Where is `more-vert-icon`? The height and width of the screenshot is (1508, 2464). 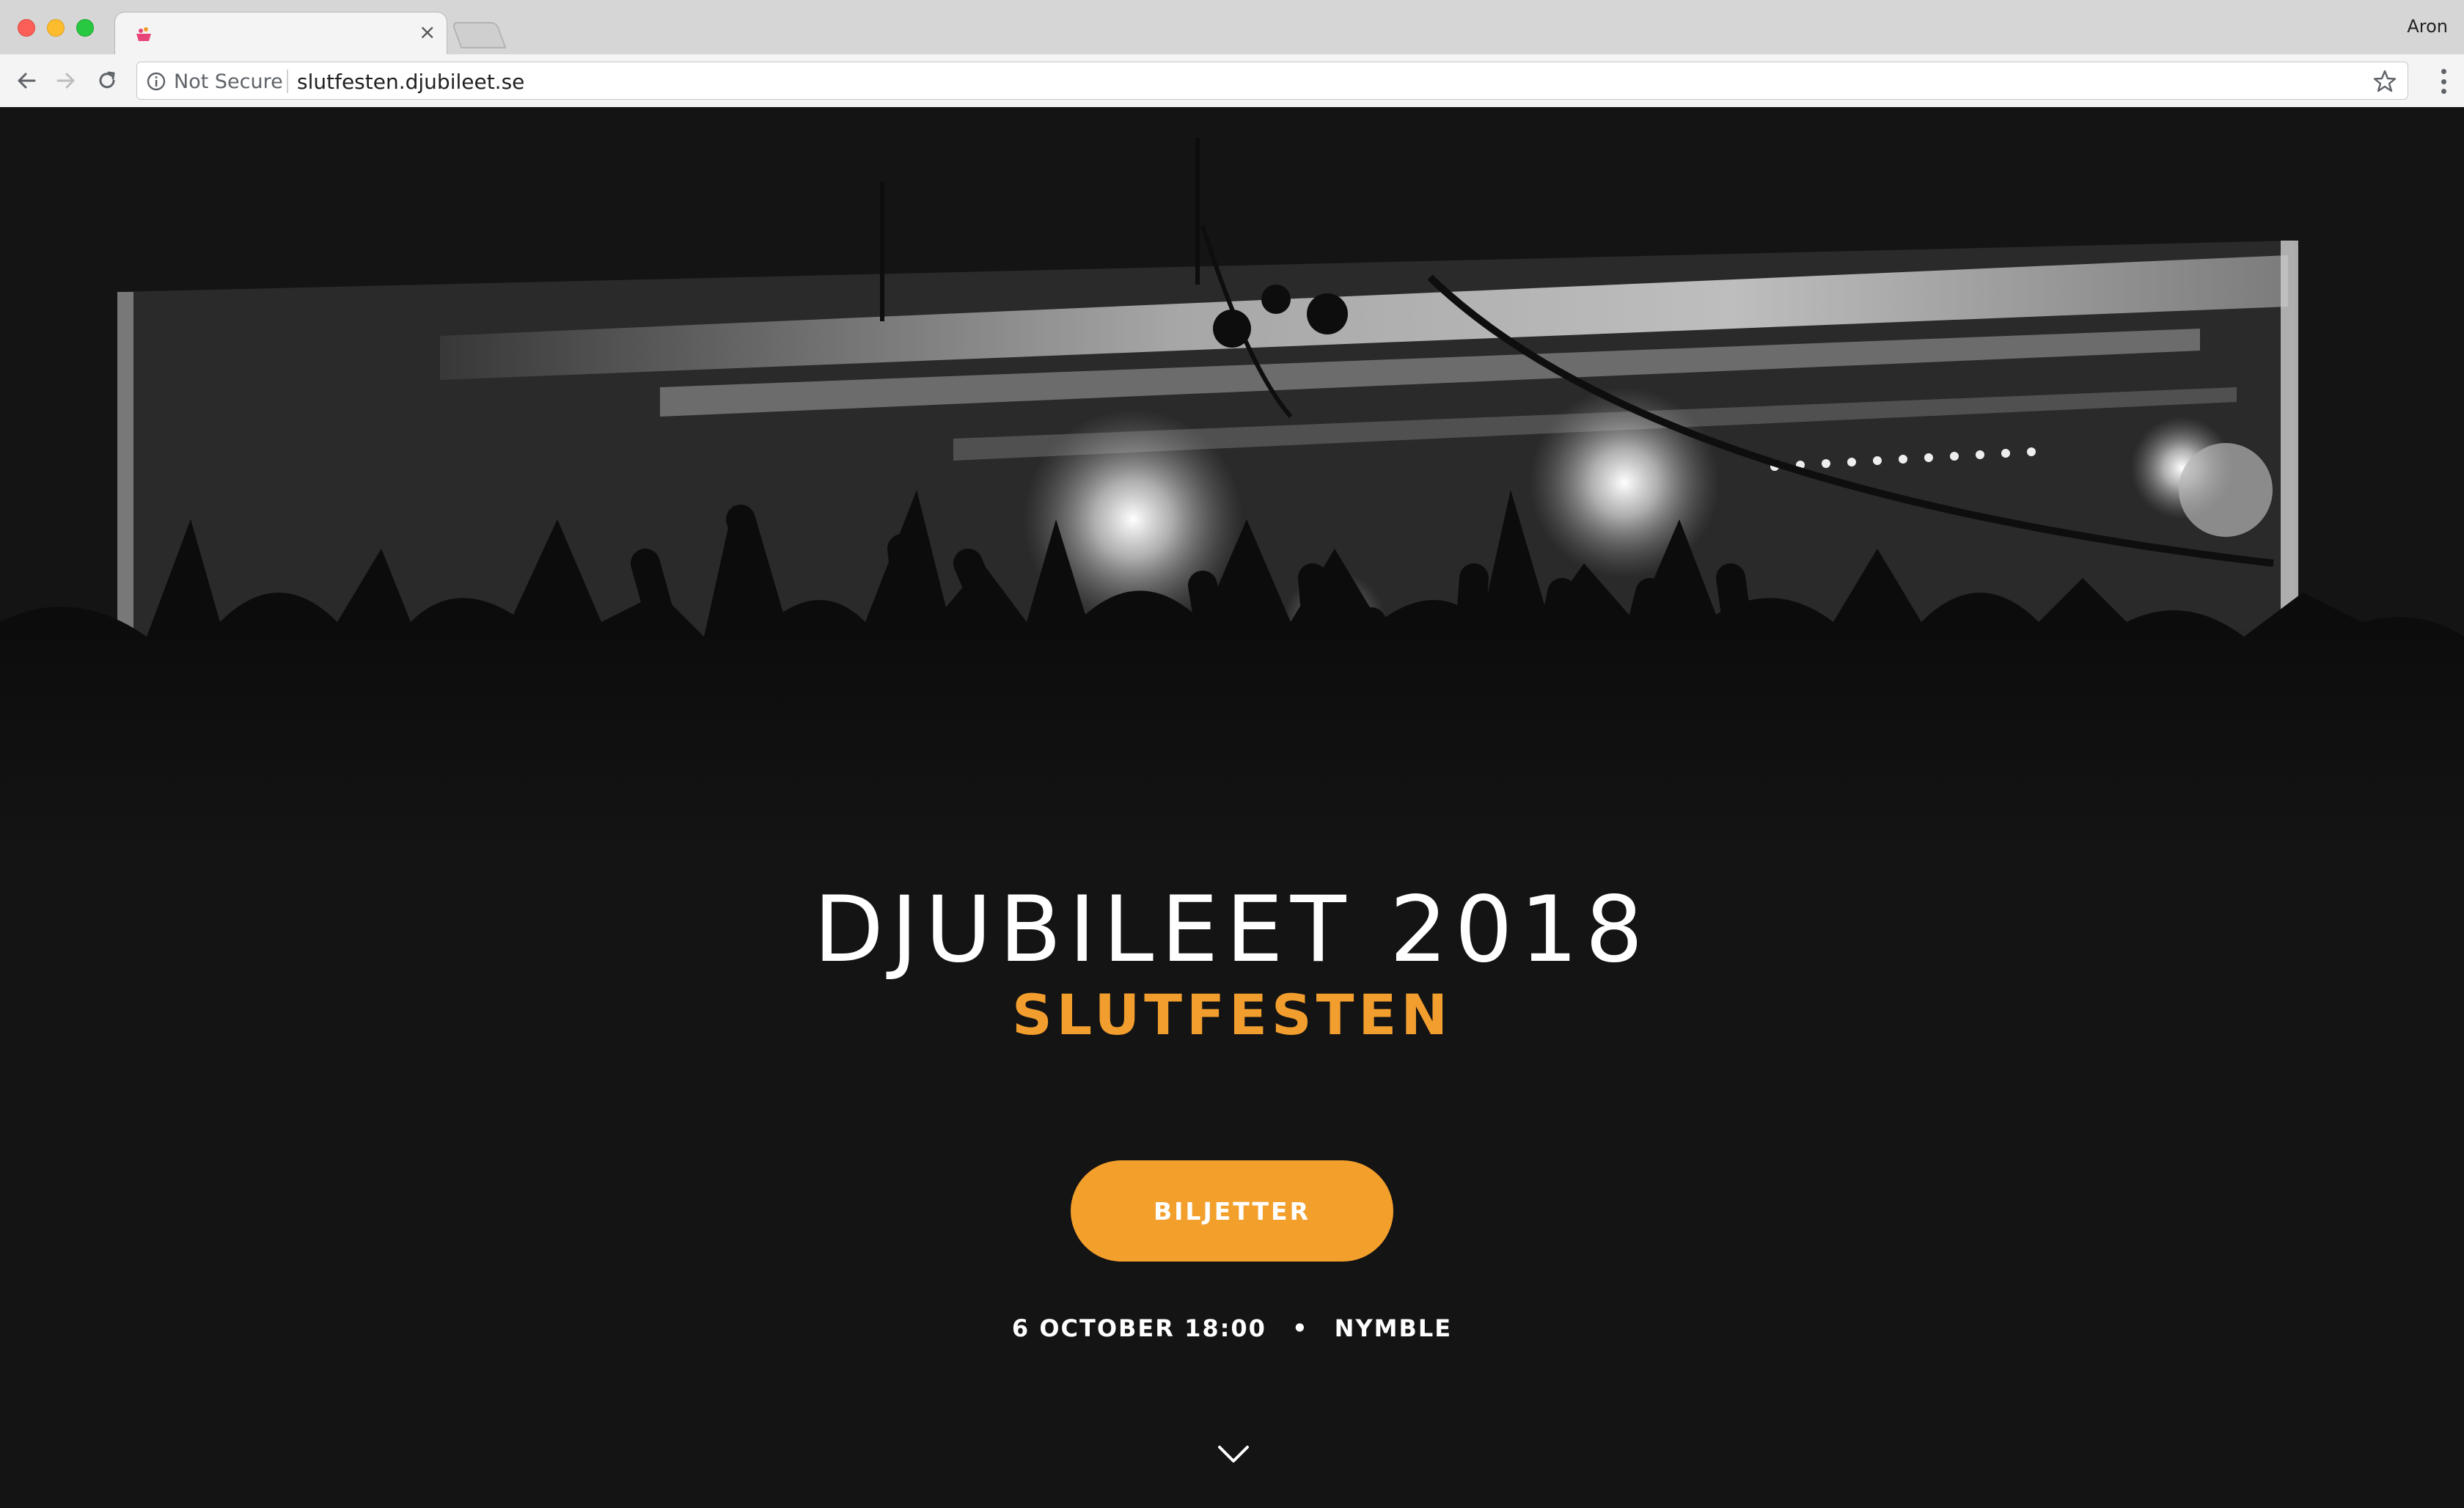
more-vert-icon is located at coordinates (2443, 81).